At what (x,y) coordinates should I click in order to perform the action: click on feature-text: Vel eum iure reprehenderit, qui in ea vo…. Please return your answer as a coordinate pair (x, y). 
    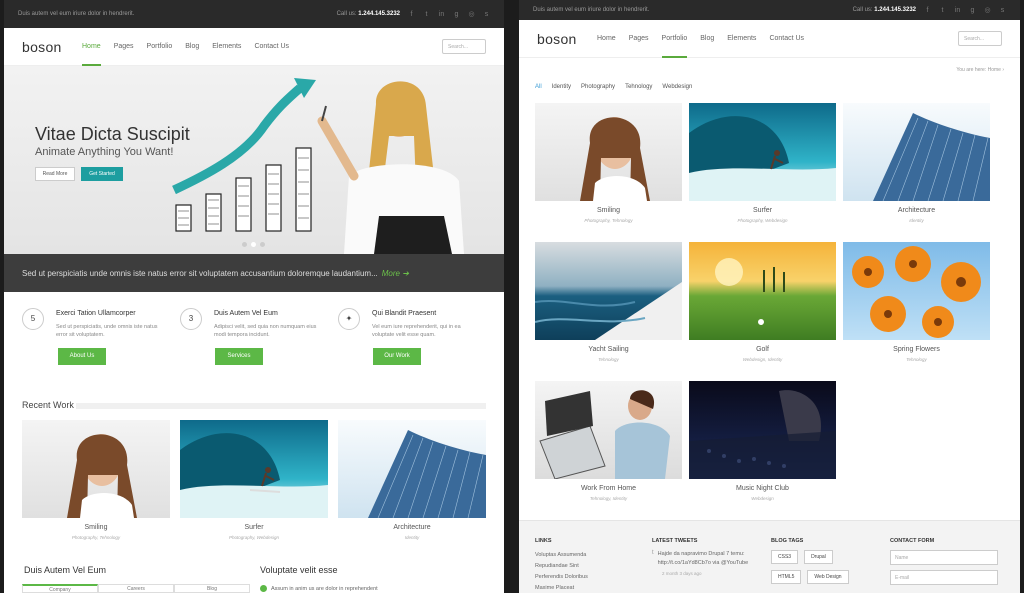
    Looking at the image, I should click on (416, 331).